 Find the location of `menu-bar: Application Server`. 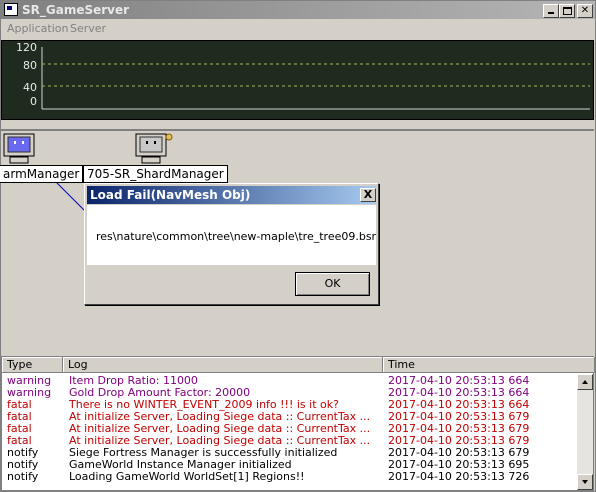

menu-bar: Application Server is located at coordinates (298, 29).